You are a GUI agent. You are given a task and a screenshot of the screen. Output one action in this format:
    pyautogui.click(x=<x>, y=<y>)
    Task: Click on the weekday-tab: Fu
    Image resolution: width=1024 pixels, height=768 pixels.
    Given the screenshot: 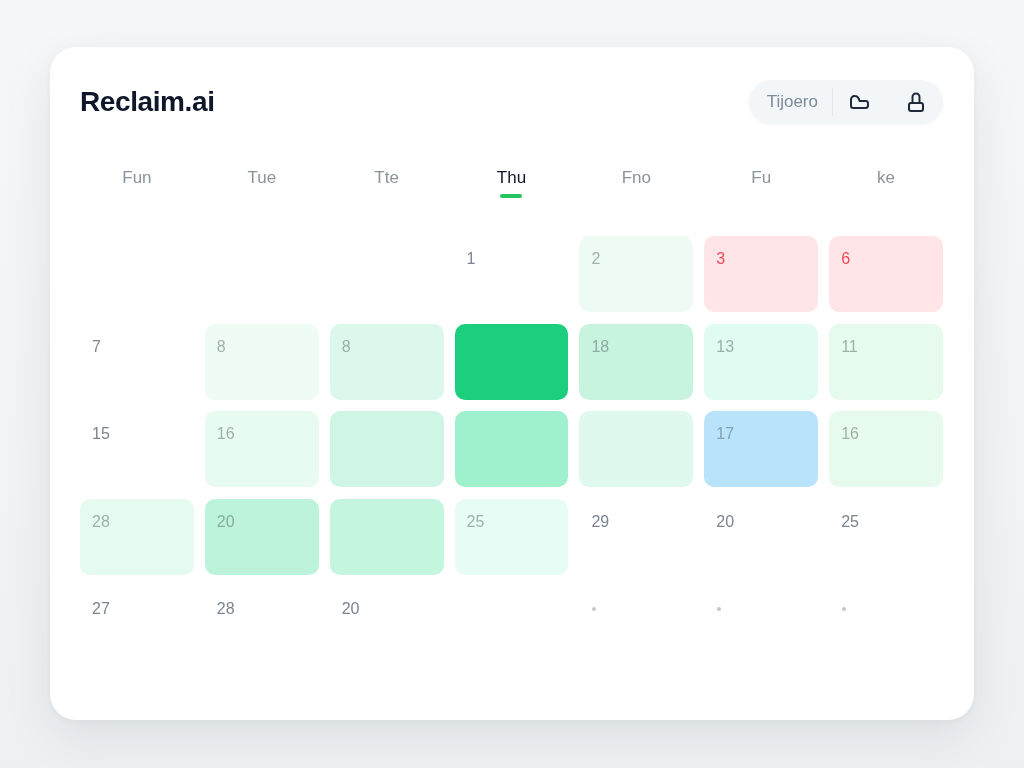 What is the action you would take?
    pyautogui.click(x=761, y=183)
    